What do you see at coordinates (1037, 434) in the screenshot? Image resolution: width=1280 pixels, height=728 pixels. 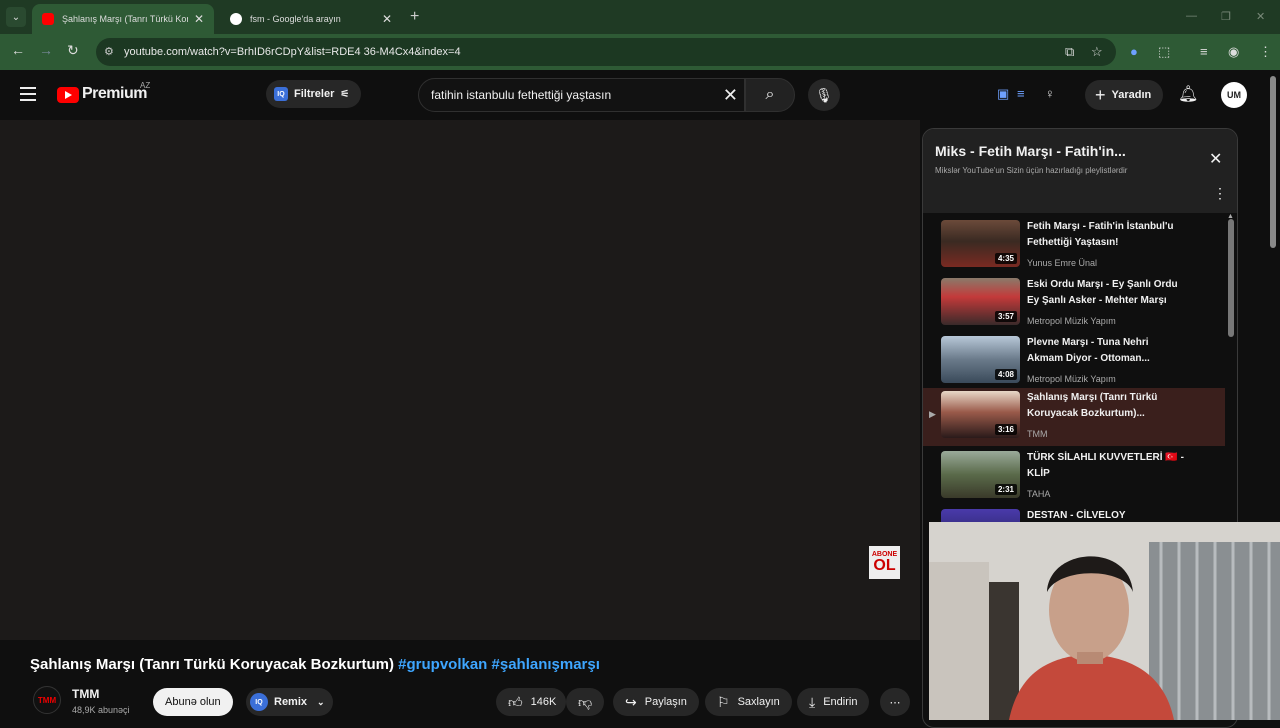 I see `item-channel: TMM` at bounding box center [1037, 434].